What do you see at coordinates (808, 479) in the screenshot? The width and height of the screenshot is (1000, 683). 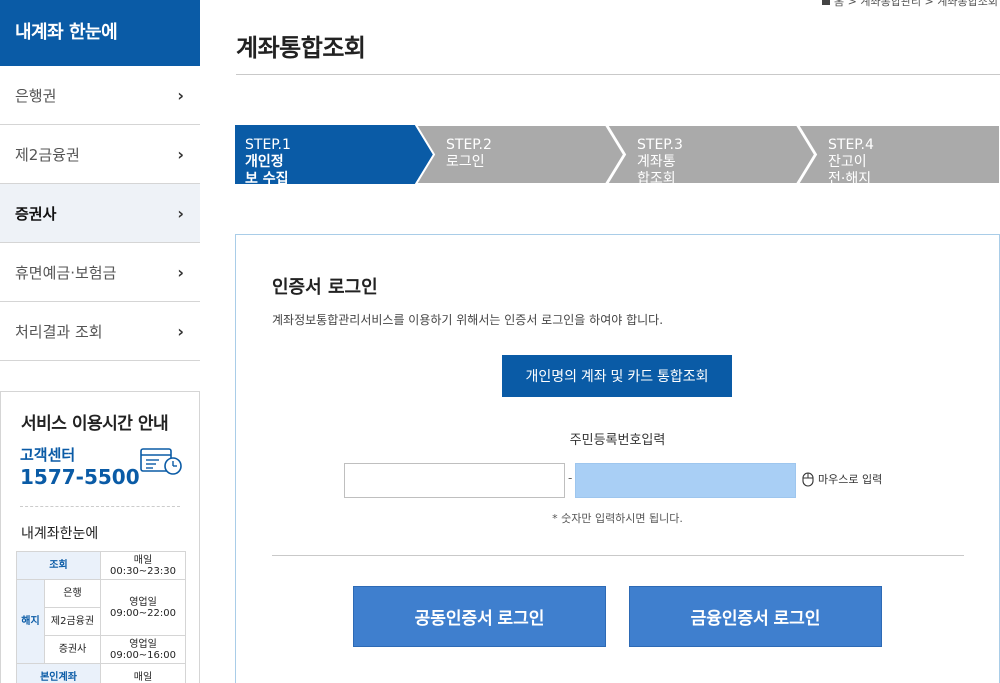 I see `mouse-icon` at bounding box center [808, 479].